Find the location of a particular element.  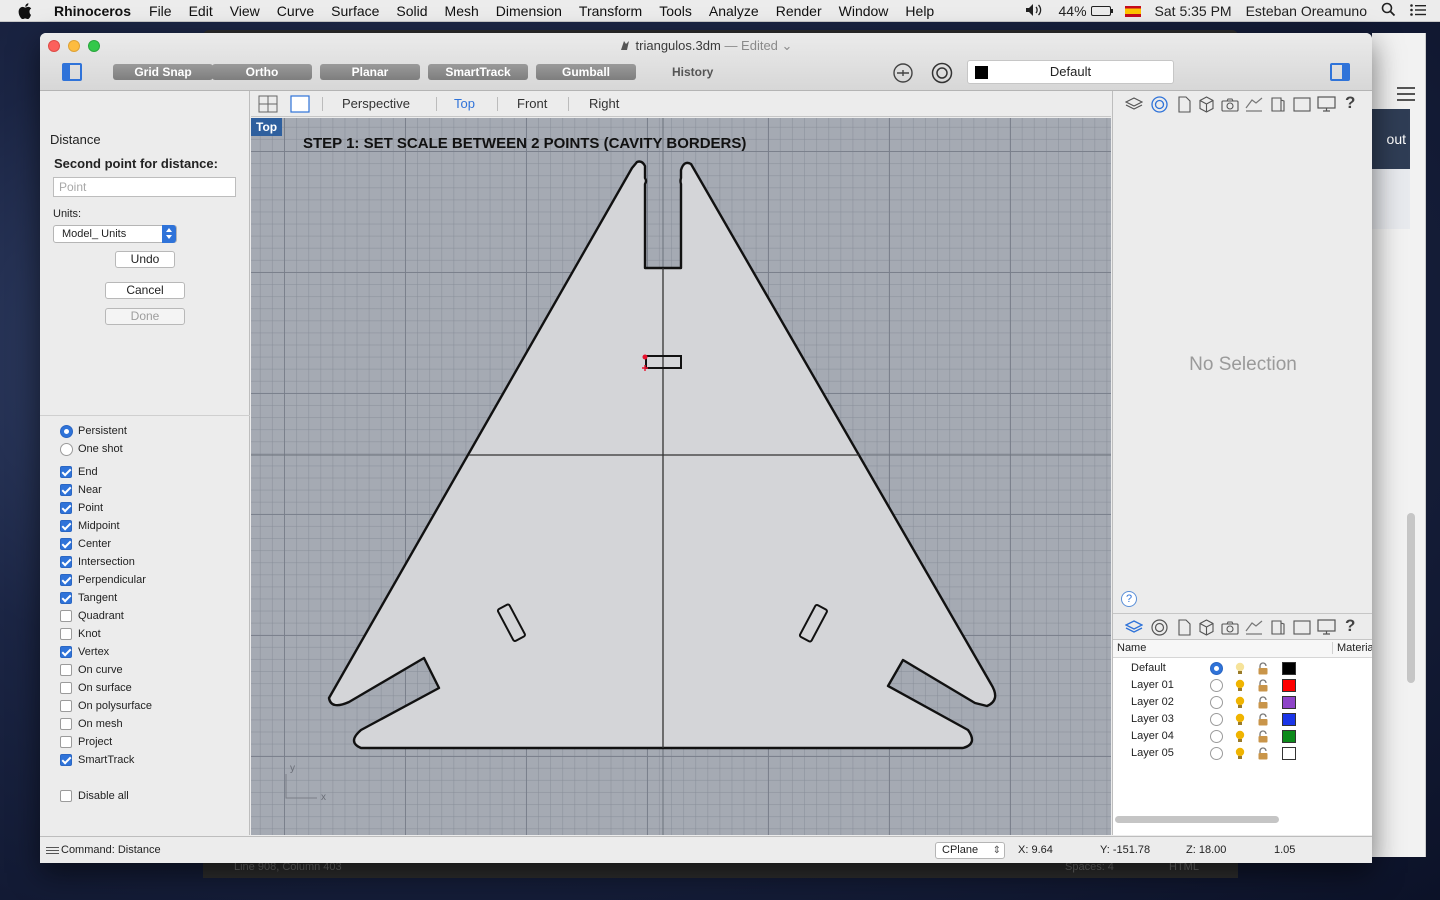

osnap-option-on-surface: On surface is located at coordinates (96, 688).